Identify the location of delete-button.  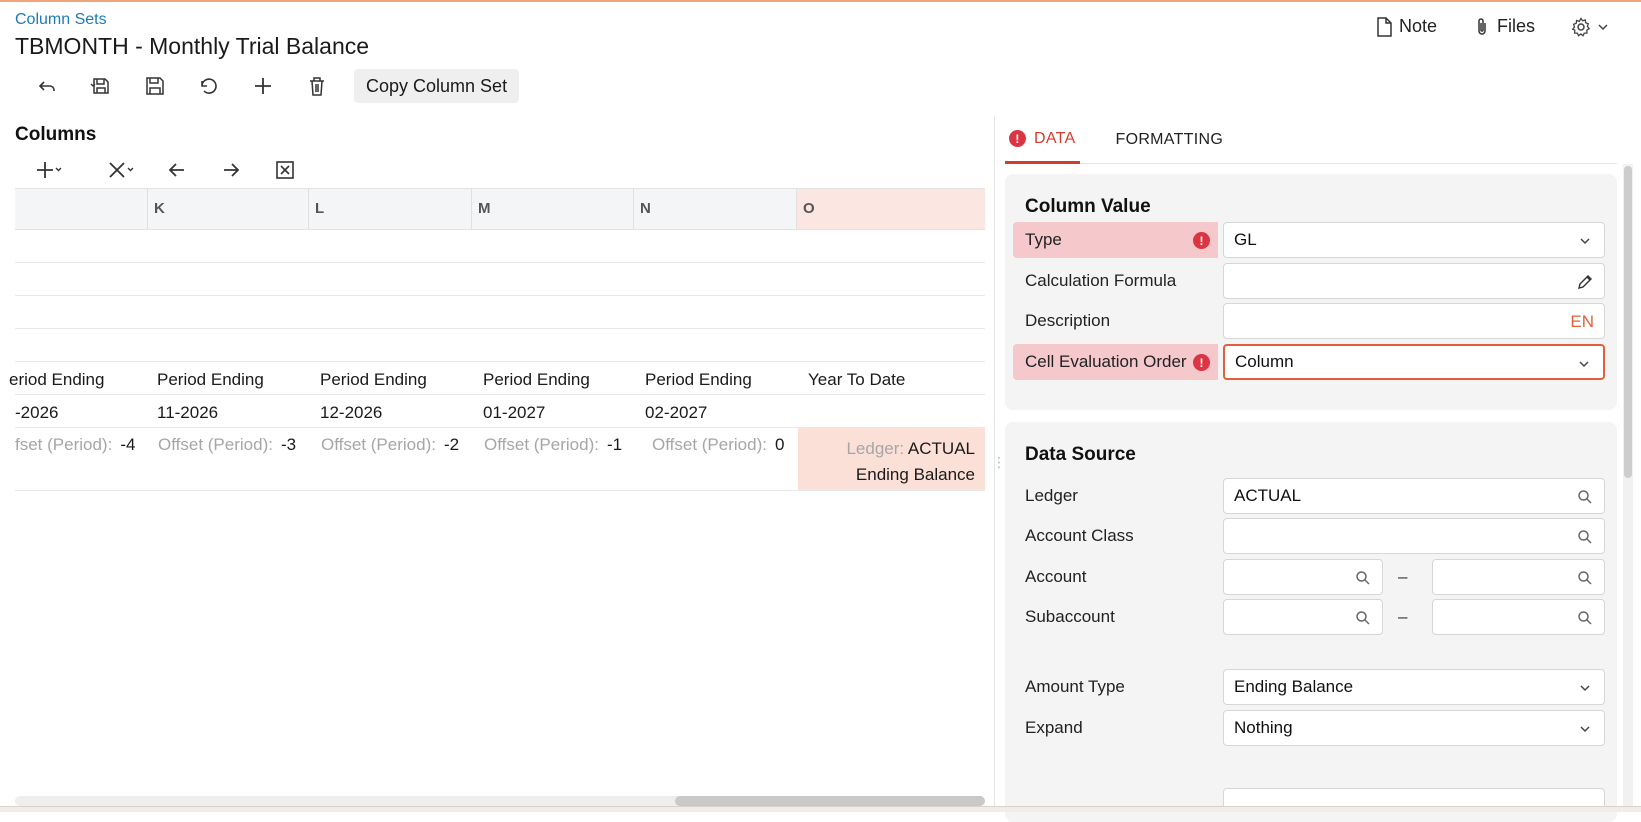
(317, 86).